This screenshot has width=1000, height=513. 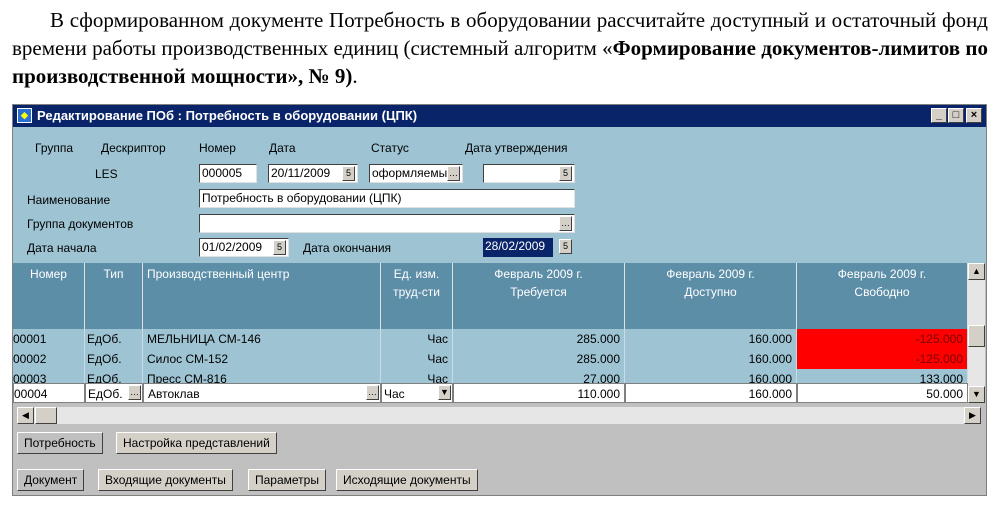 What do you see at coordinates (390, 148) in the screenshot?
I see `status-label: Статус` at bounding box center [390, 148].